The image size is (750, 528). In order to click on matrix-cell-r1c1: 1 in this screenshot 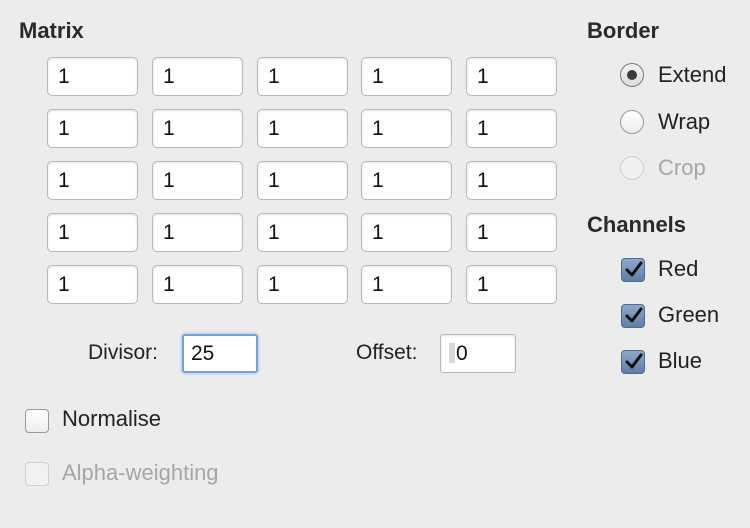, I will do `click(92, 76)`.